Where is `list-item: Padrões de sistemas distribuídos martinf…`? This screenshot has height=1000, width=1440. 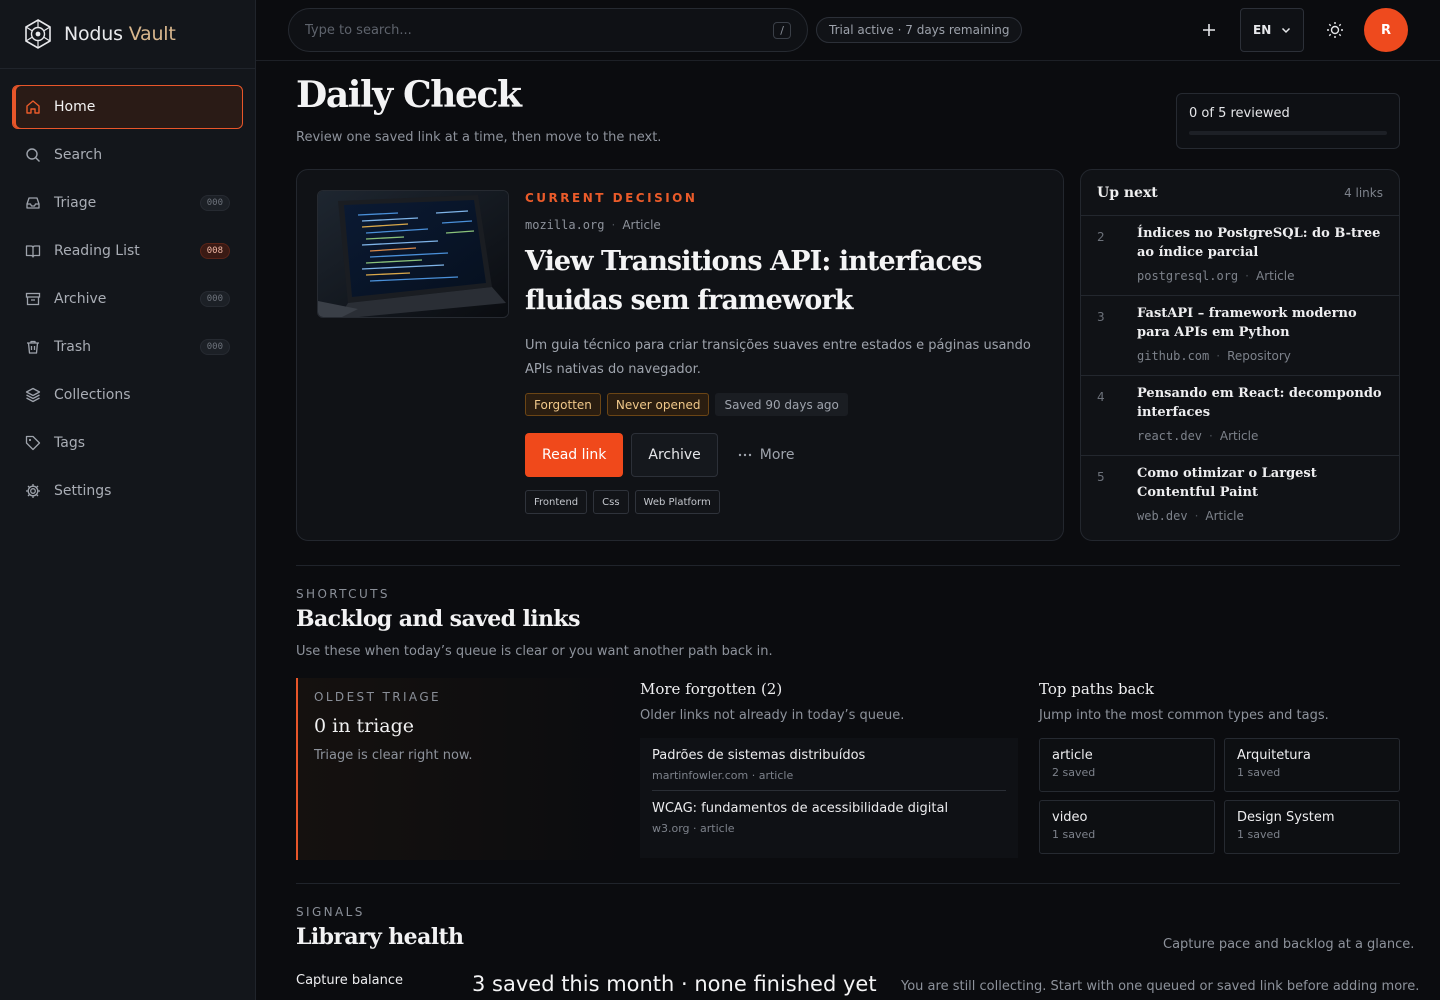 list-item: Padrões de sistemas distribuídos martinf… is located at coordinates (829, 764).